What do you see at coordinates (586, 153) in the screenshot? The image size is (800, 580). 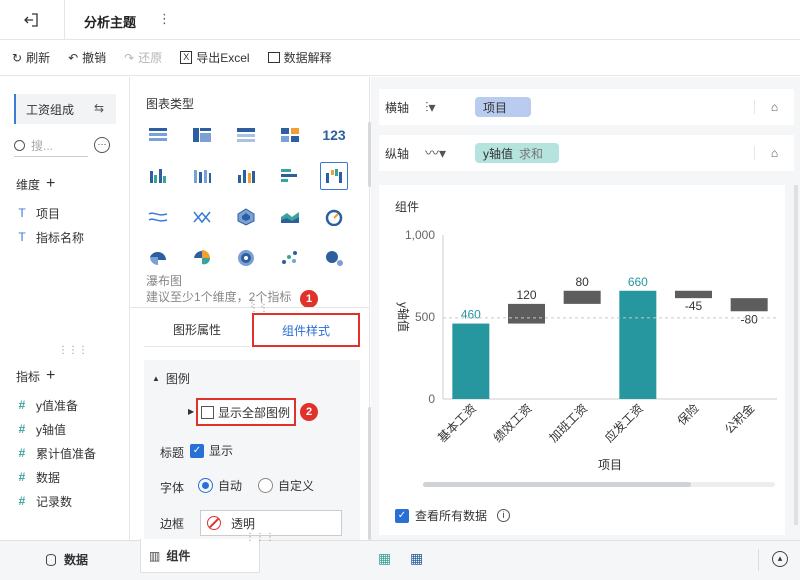 I see `y-axis-shelf: 纵轴 〰▾ y轴值 求和 ⌂` at bounding box center [586, 153].